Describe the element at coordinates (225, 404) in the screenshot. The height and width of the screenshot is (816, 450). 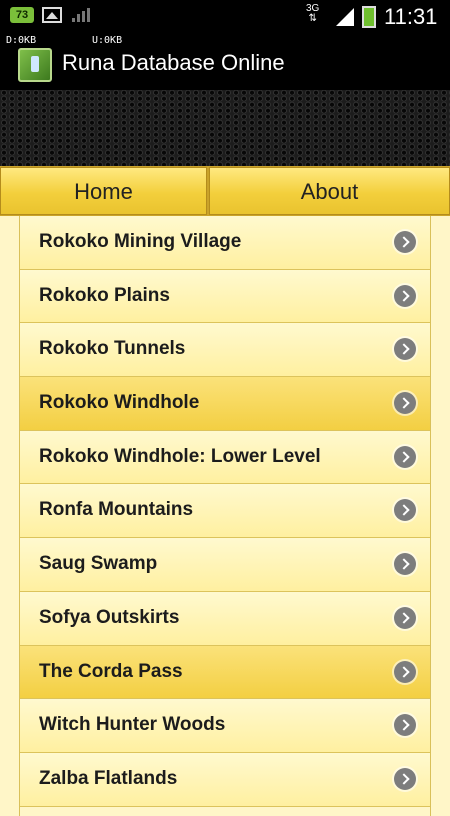
I see `list-item: Rokoko Windhole` at that location.